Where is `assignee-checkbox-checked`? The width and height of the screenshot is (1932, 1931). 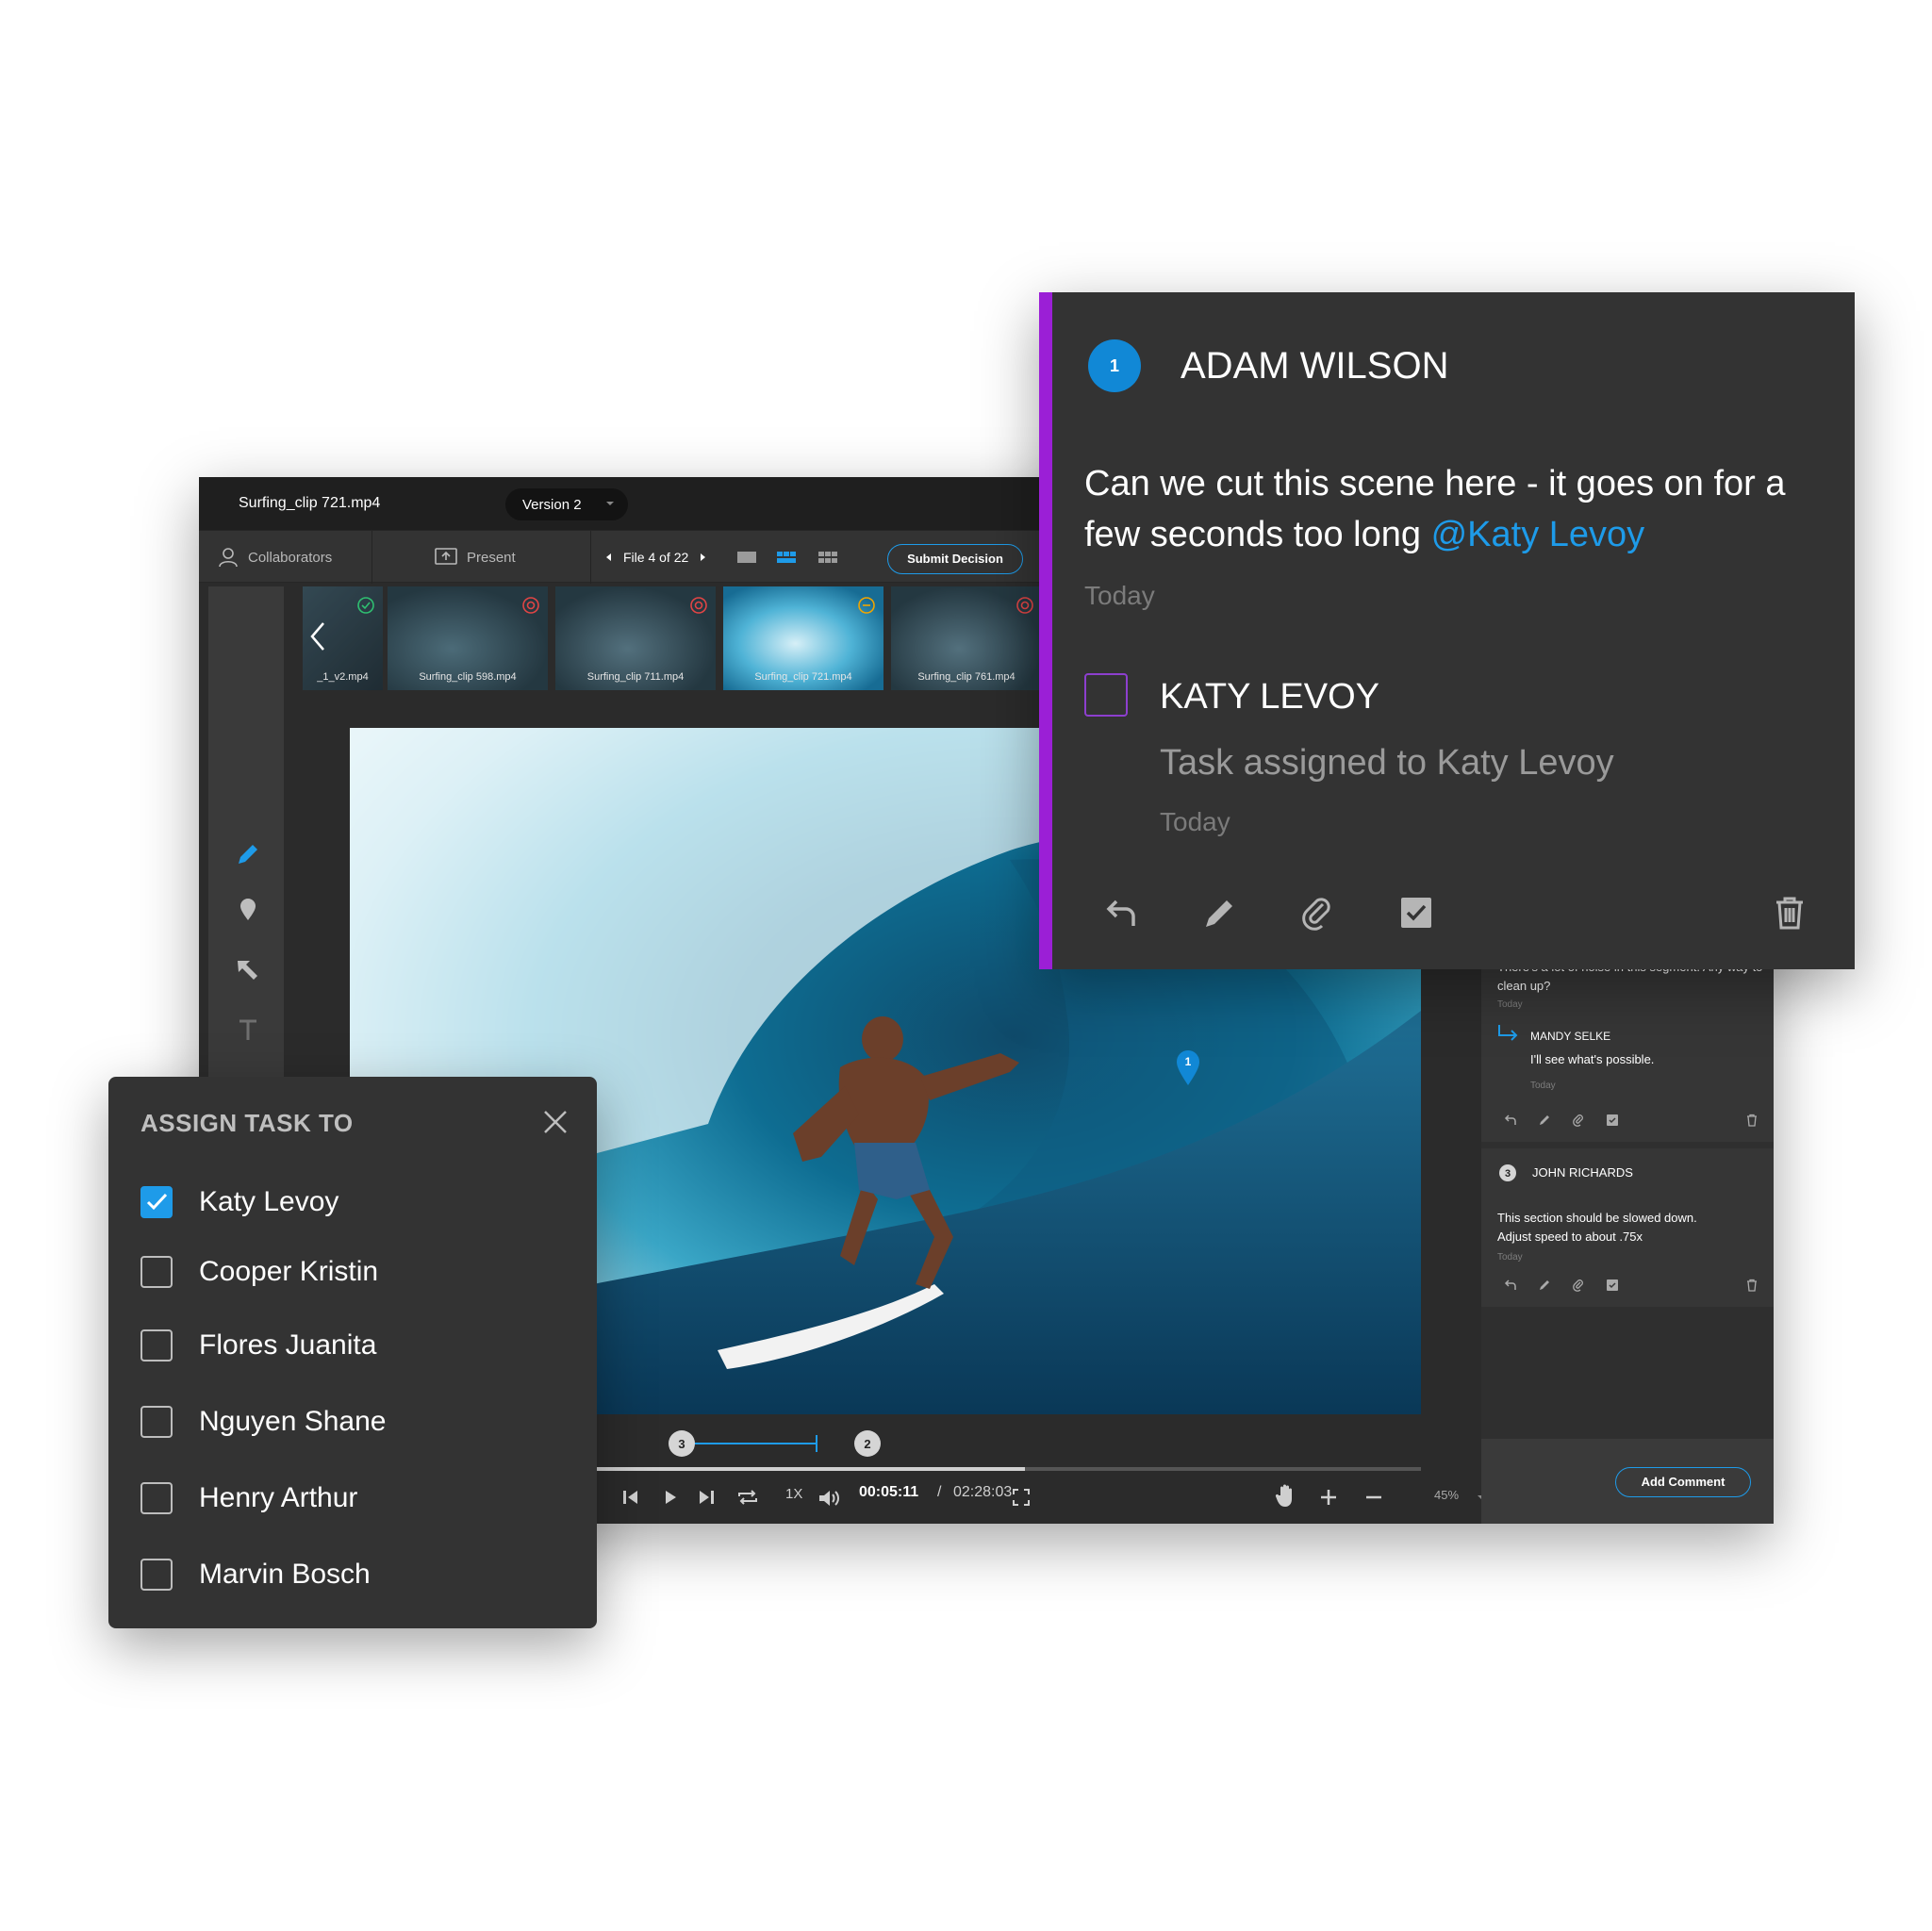 assignee-checkbox-checked is located at coordinates (156, 1202).